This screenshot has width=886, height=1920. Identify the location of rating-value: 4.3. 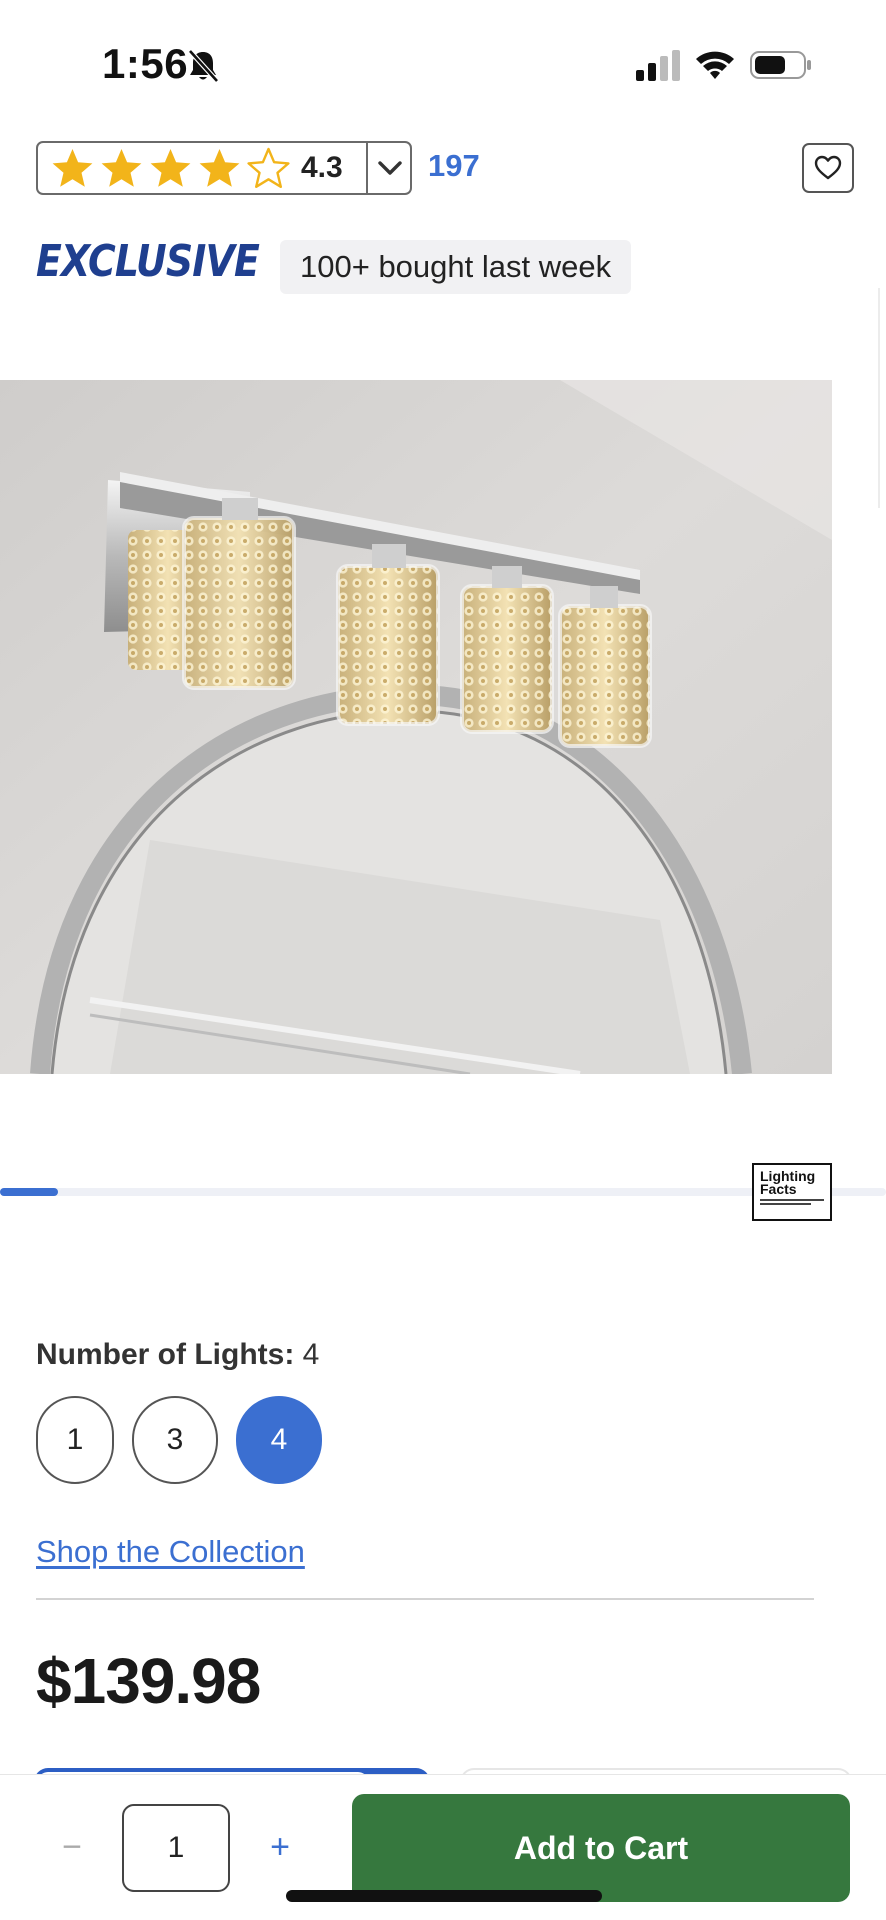
(322, 167).